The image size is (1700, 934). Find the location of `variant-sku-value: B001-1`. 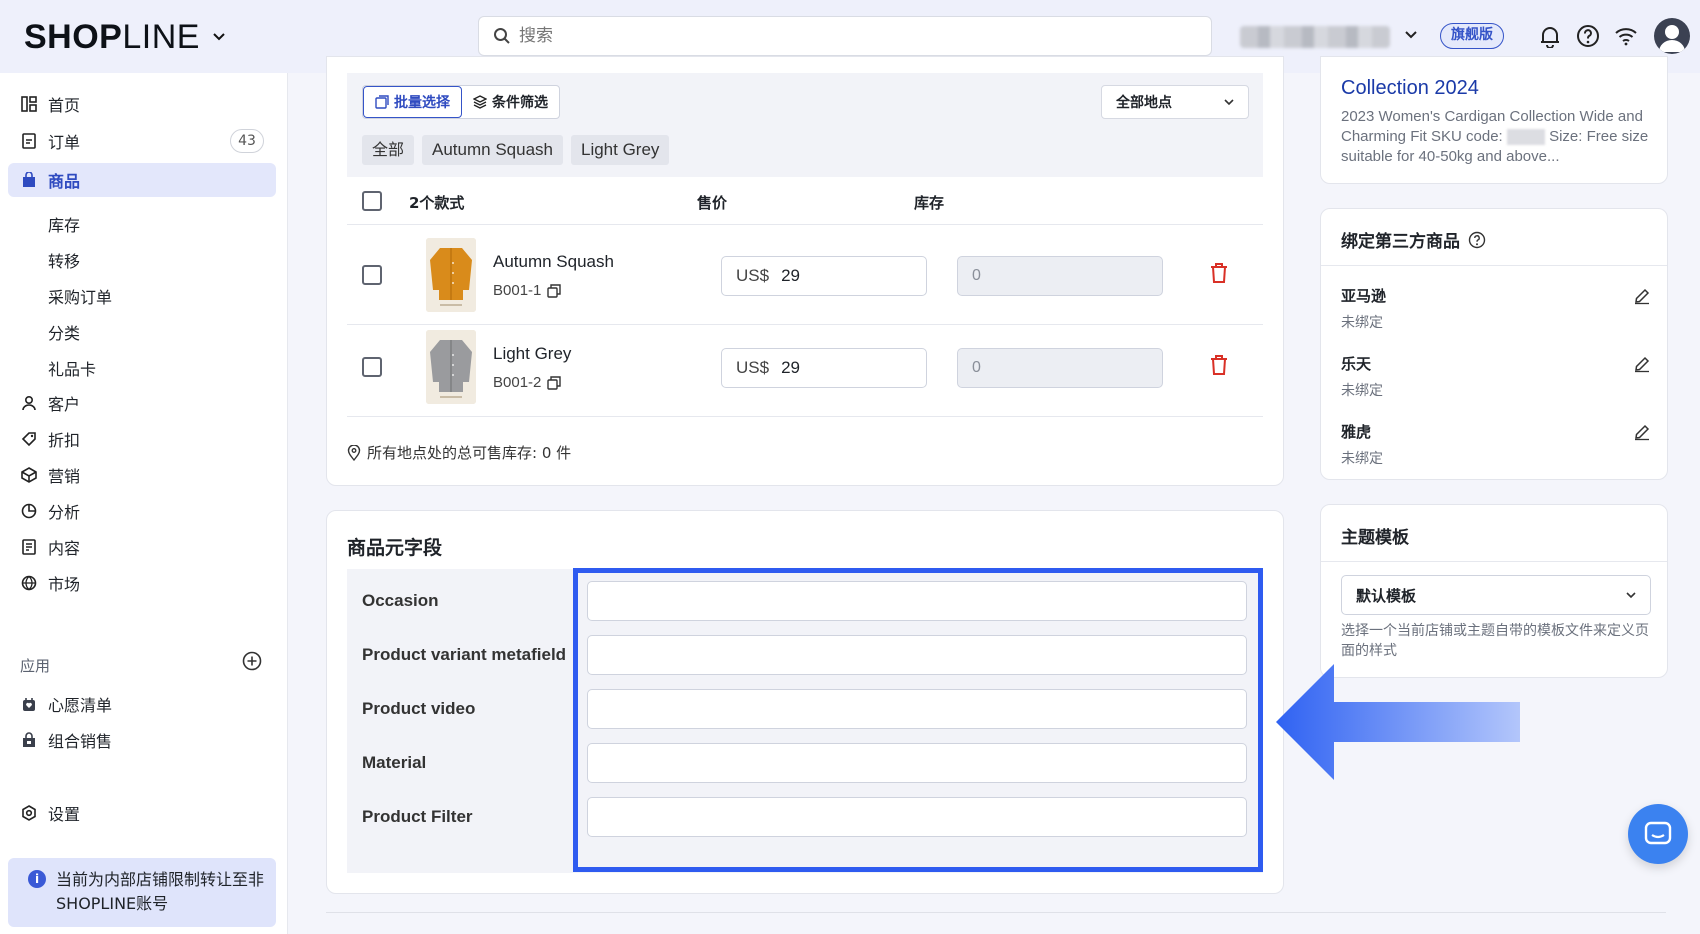

variant-sku-value: B001-1 is located at coordinates (517, 290).